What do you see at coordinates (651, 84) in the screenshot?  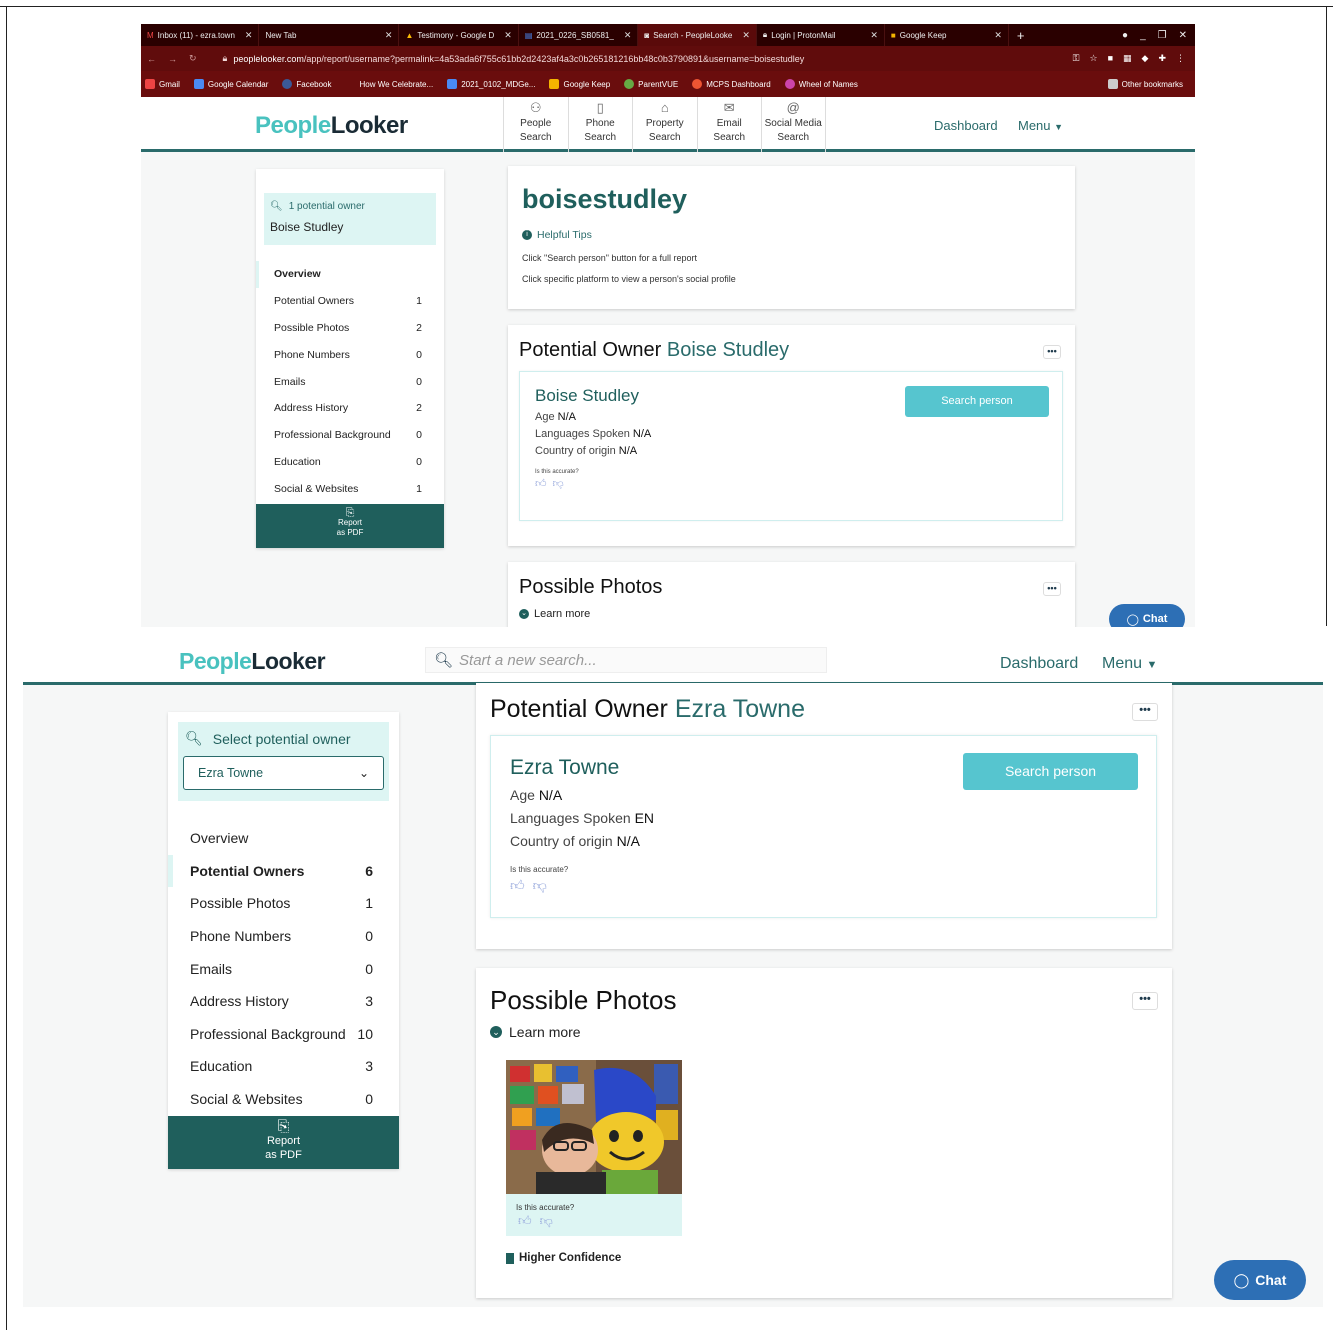 I see `bookmark-parentvue: ParentVUE` at bounding box center [651, 84].